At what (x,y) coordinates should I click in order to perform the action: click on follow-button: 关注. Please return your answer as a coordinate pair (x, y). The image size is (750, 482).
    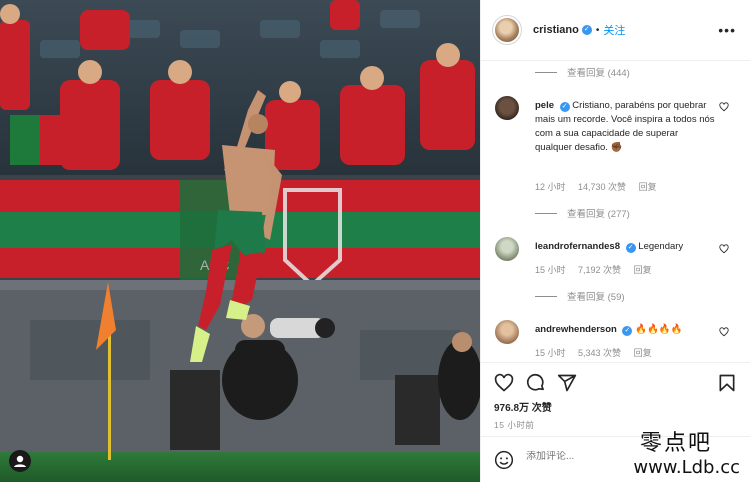
    Looking at the image, I should click on (614, 30).